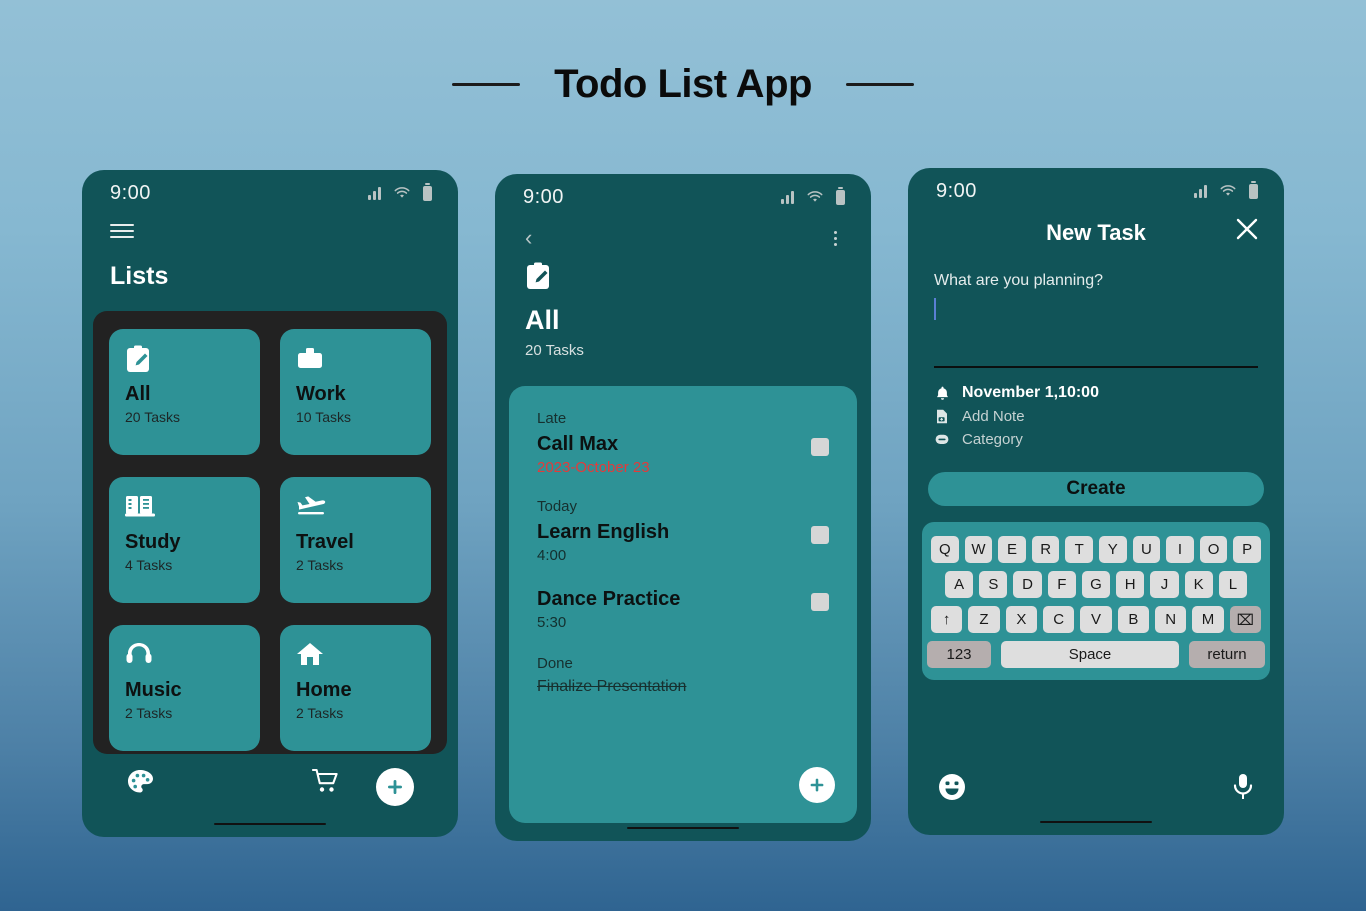  What do you see at coordinates (325, 783) in the screenshot?
I see `shopping-cart-icon` at bounding box center [325, 783].